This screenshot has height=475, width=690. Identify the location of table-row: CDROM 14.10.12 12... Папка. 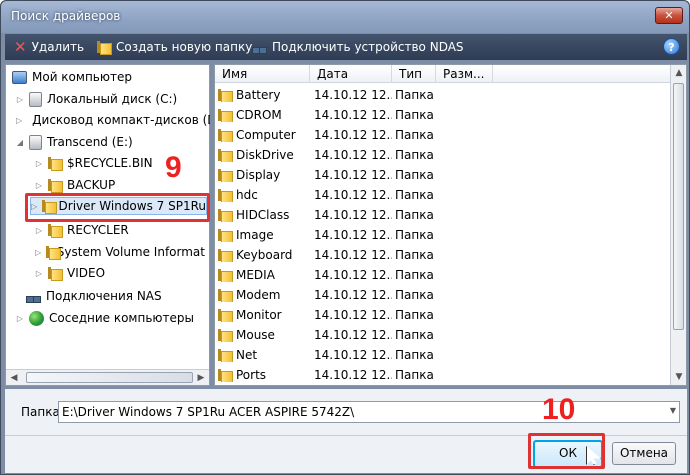
(442, 115).